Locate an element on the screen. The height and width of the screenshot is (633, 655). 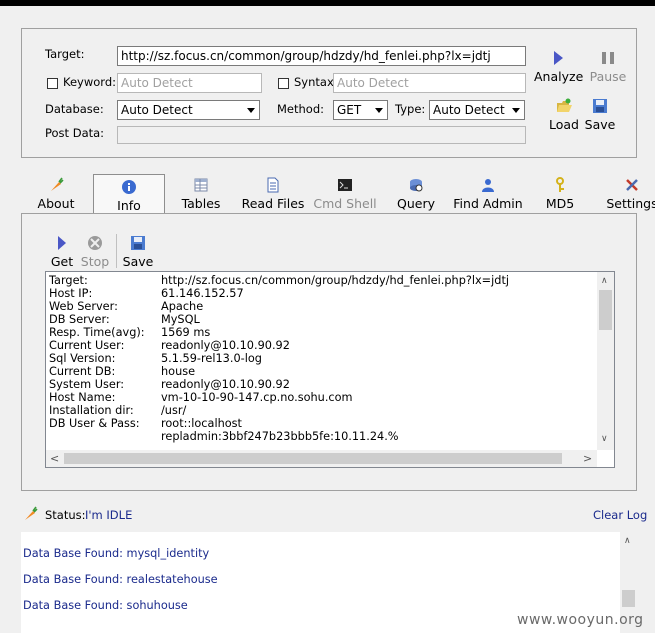
info-key: Current DB: is located at coordinates (82, 371).